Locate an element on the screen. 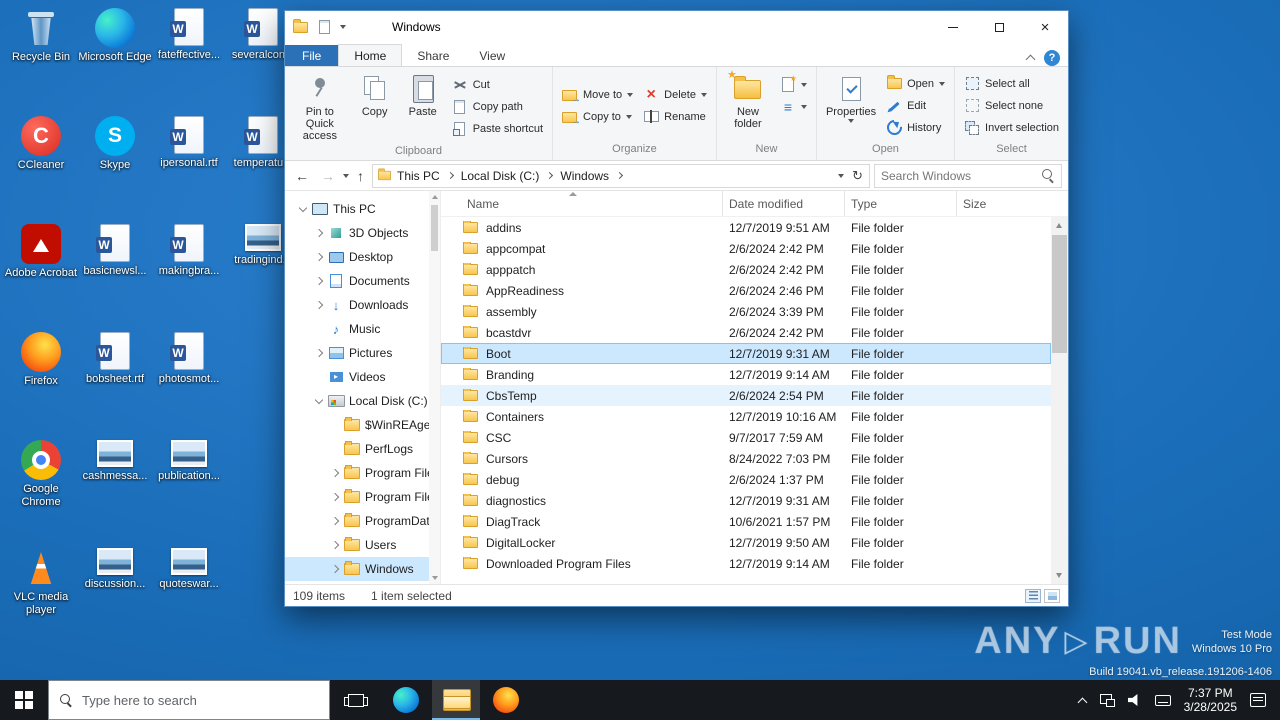 This screenshot has width=1280, height=720. delete-button: Delete is located at coordinates (675, 94).